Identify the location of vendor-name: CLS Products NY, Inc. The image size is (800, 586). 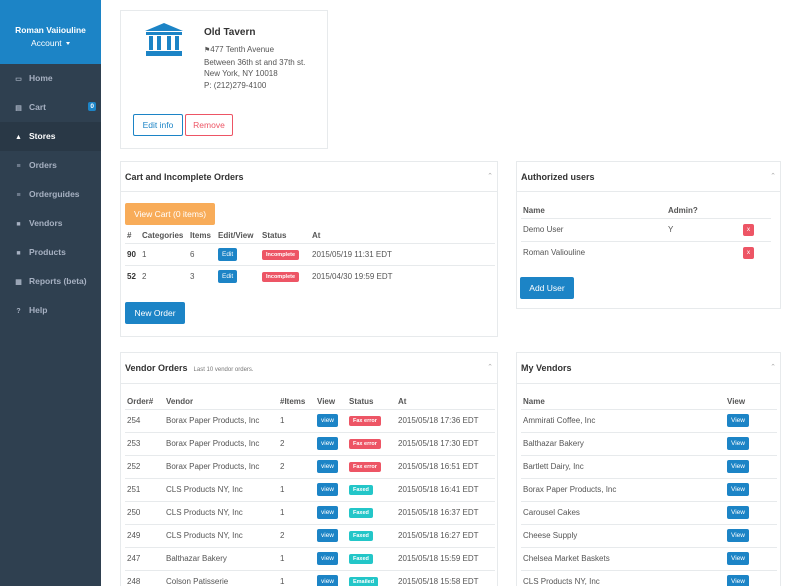
(221, 489).